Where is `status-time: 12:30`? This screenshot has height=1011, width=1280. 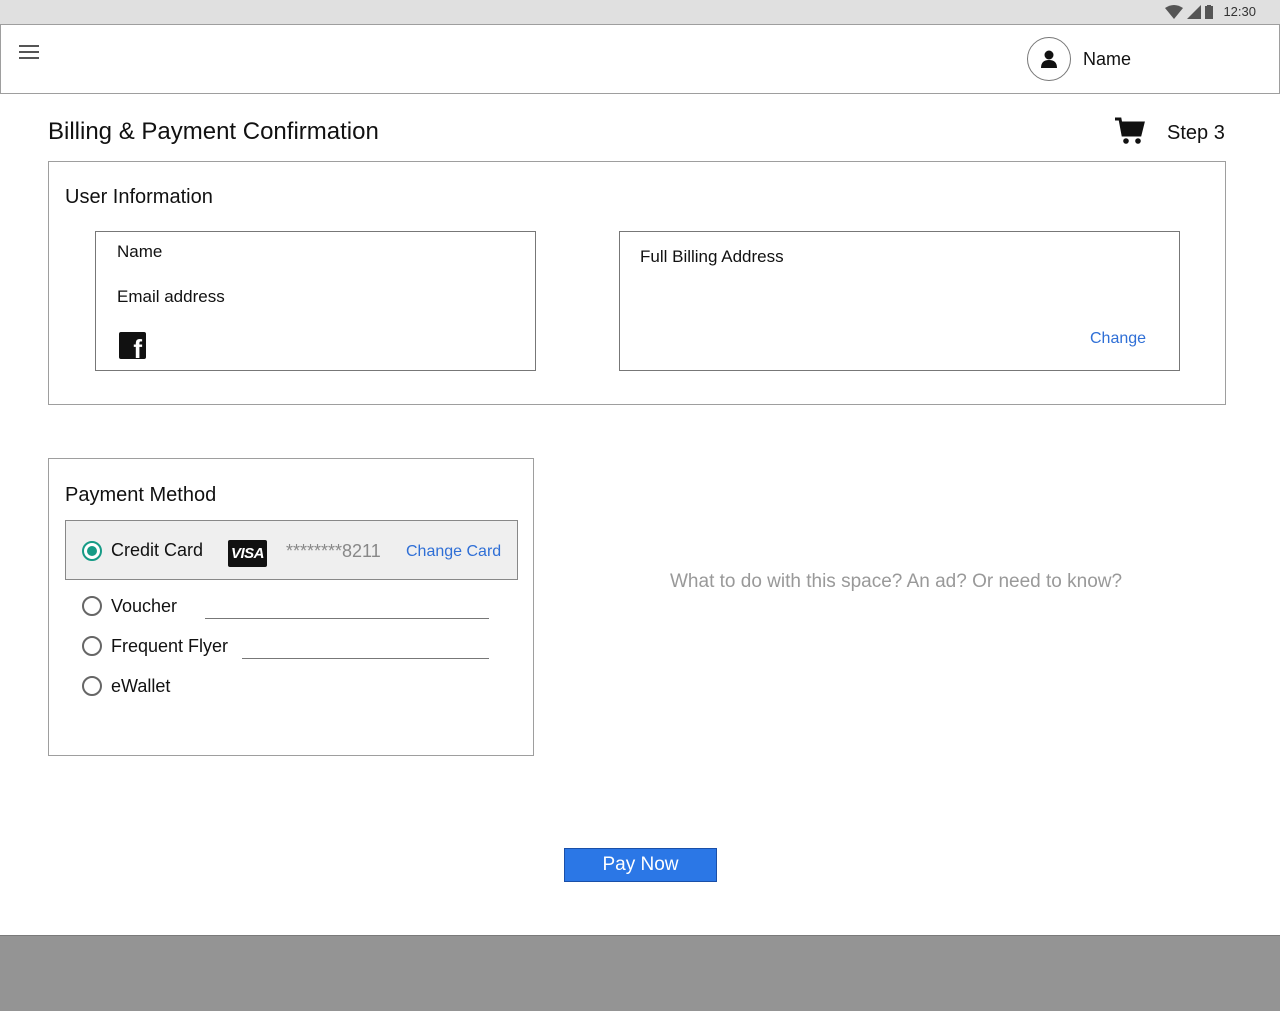
status-time: 12:30 is located at coordinates (1239, 11).